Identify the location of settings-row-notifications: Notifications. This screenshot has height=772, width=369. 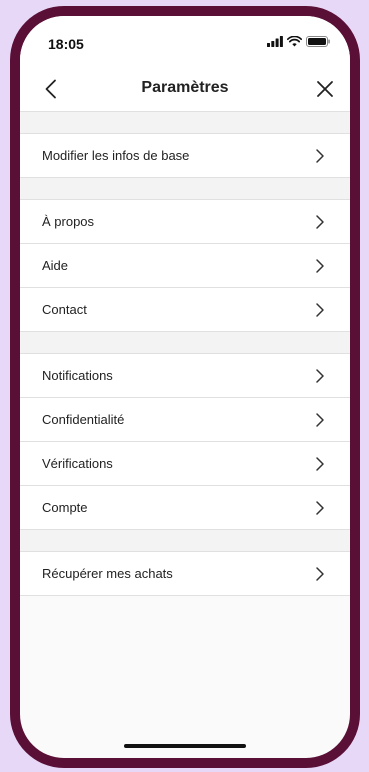
(185, 376).